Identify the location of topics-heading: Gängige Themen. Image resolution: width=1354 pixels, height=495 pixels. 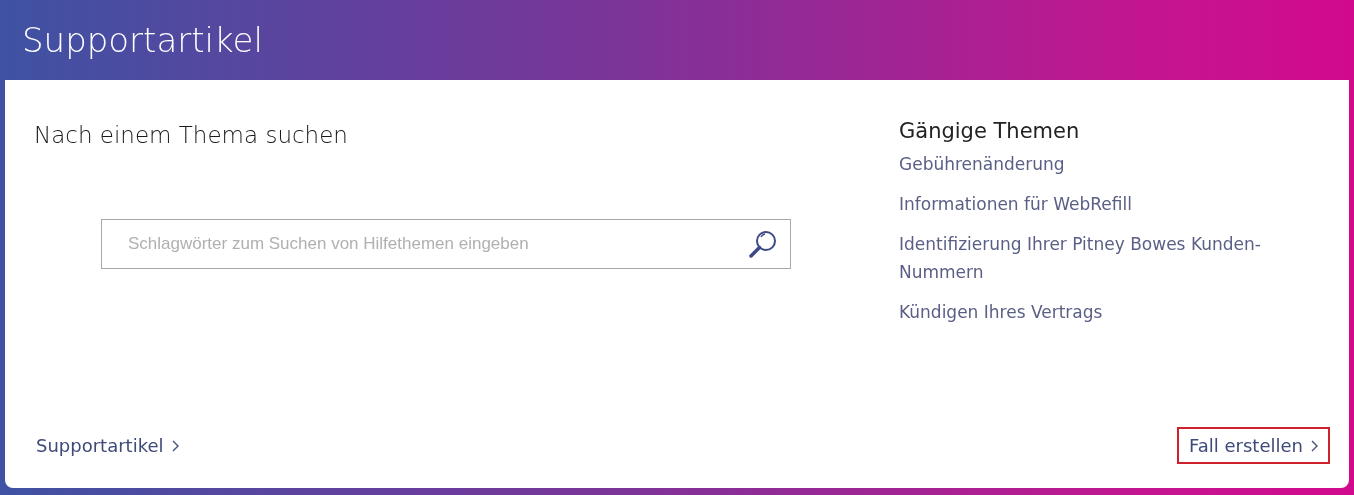
(990, 131).